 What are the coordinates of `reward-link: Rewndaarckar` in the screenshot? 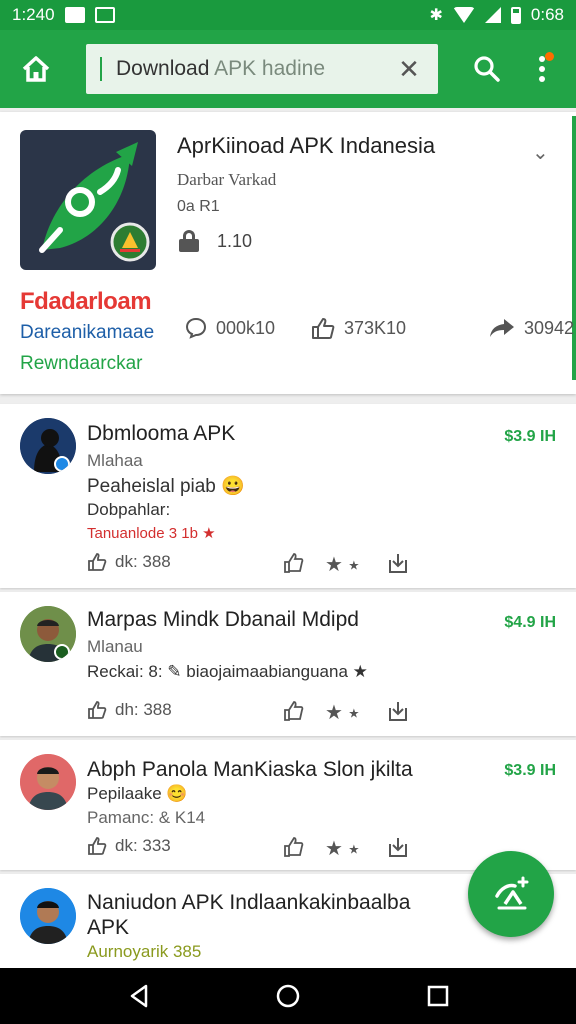 It's located at (81, 364).